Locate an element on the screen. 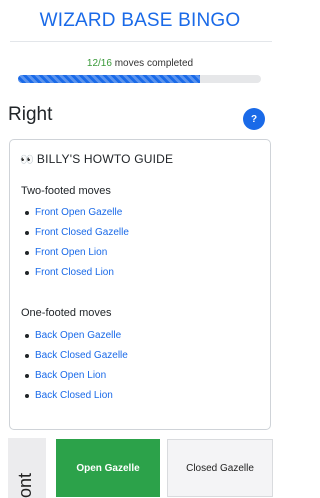 This screenshot has width=320, height=498. progress-label: moves completed is located at coordinates (152, 63).